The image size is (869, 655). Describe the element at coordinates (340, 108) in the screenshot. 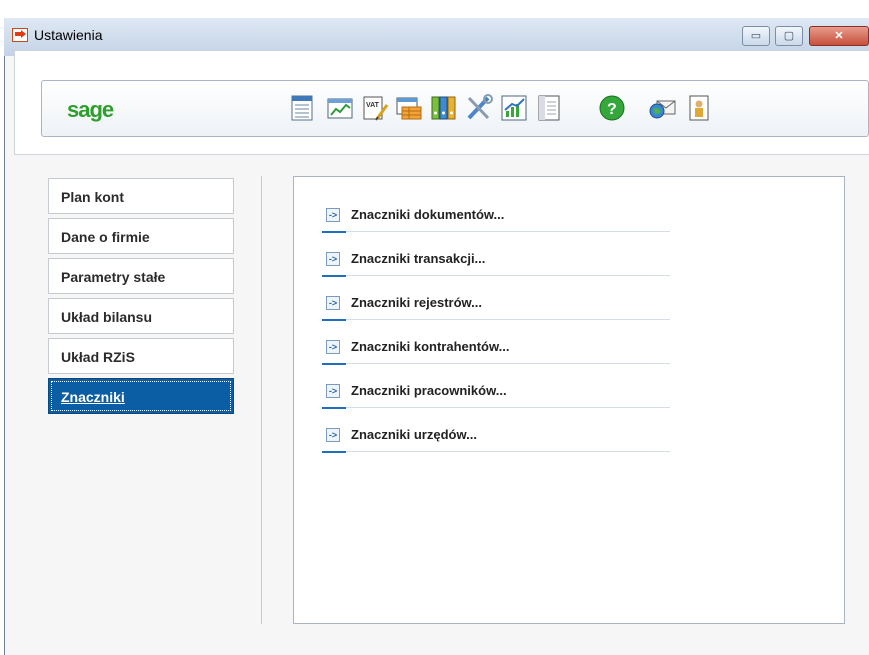

I see `financial-report-icon` at that location.